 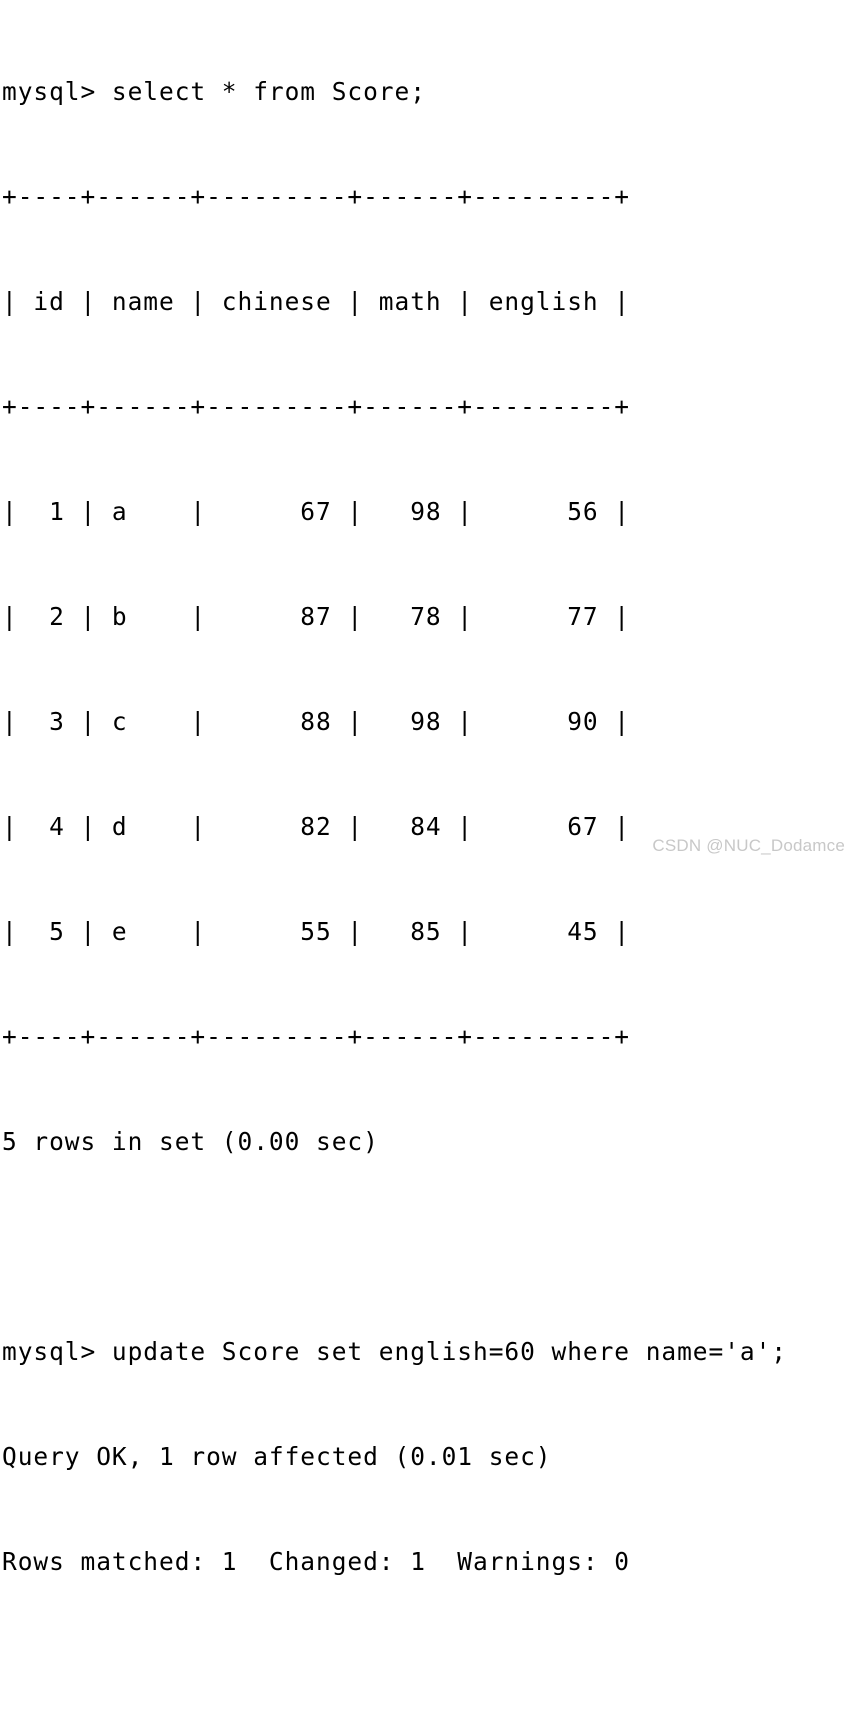 I want to click on table-row: | 2 | b | 87 | 78 | 77 |, so click(x=316, y=616).